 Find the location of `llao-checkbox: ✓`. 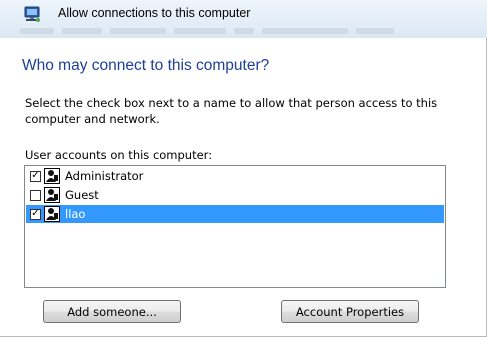

llao-checkbox: ✓ is located at coordinates (35, 214).